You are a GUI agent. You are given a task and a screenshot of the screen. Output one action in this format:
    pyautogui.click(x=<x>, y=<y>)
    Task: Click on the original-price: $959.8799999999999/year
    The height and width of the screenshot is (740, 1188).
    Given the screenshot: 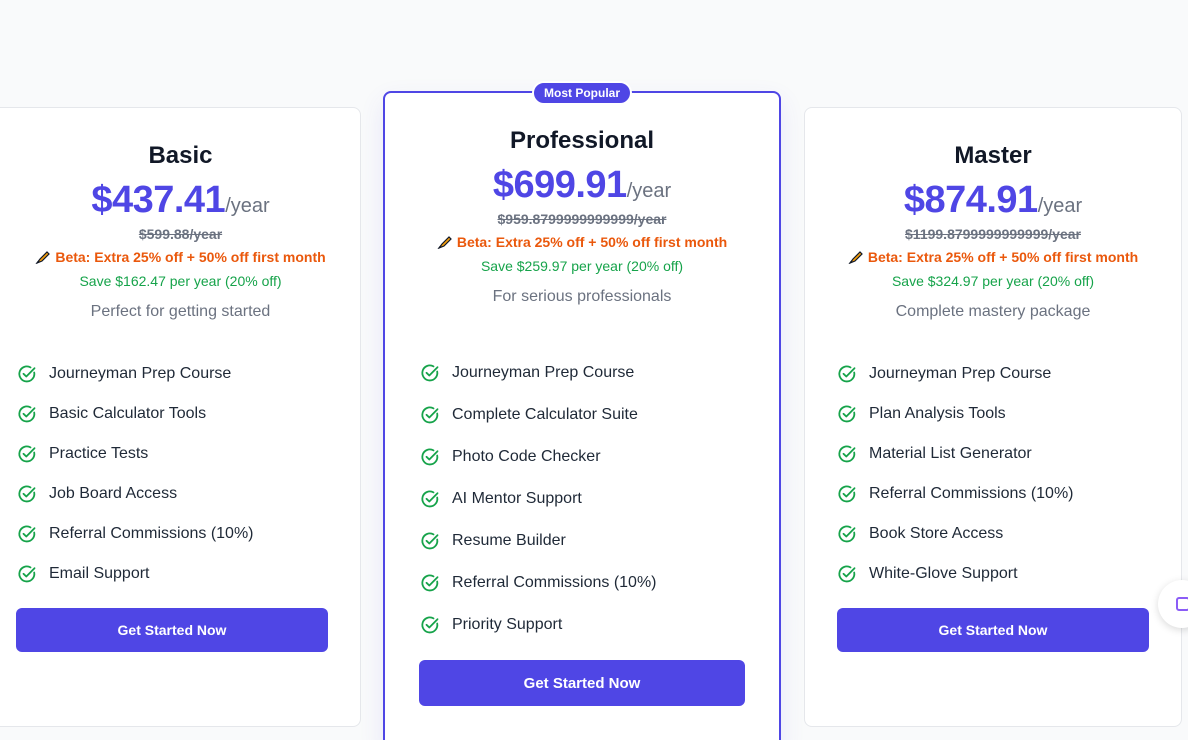 What is the action you would take?
    pyautogui.click(x=582, y=219)
    